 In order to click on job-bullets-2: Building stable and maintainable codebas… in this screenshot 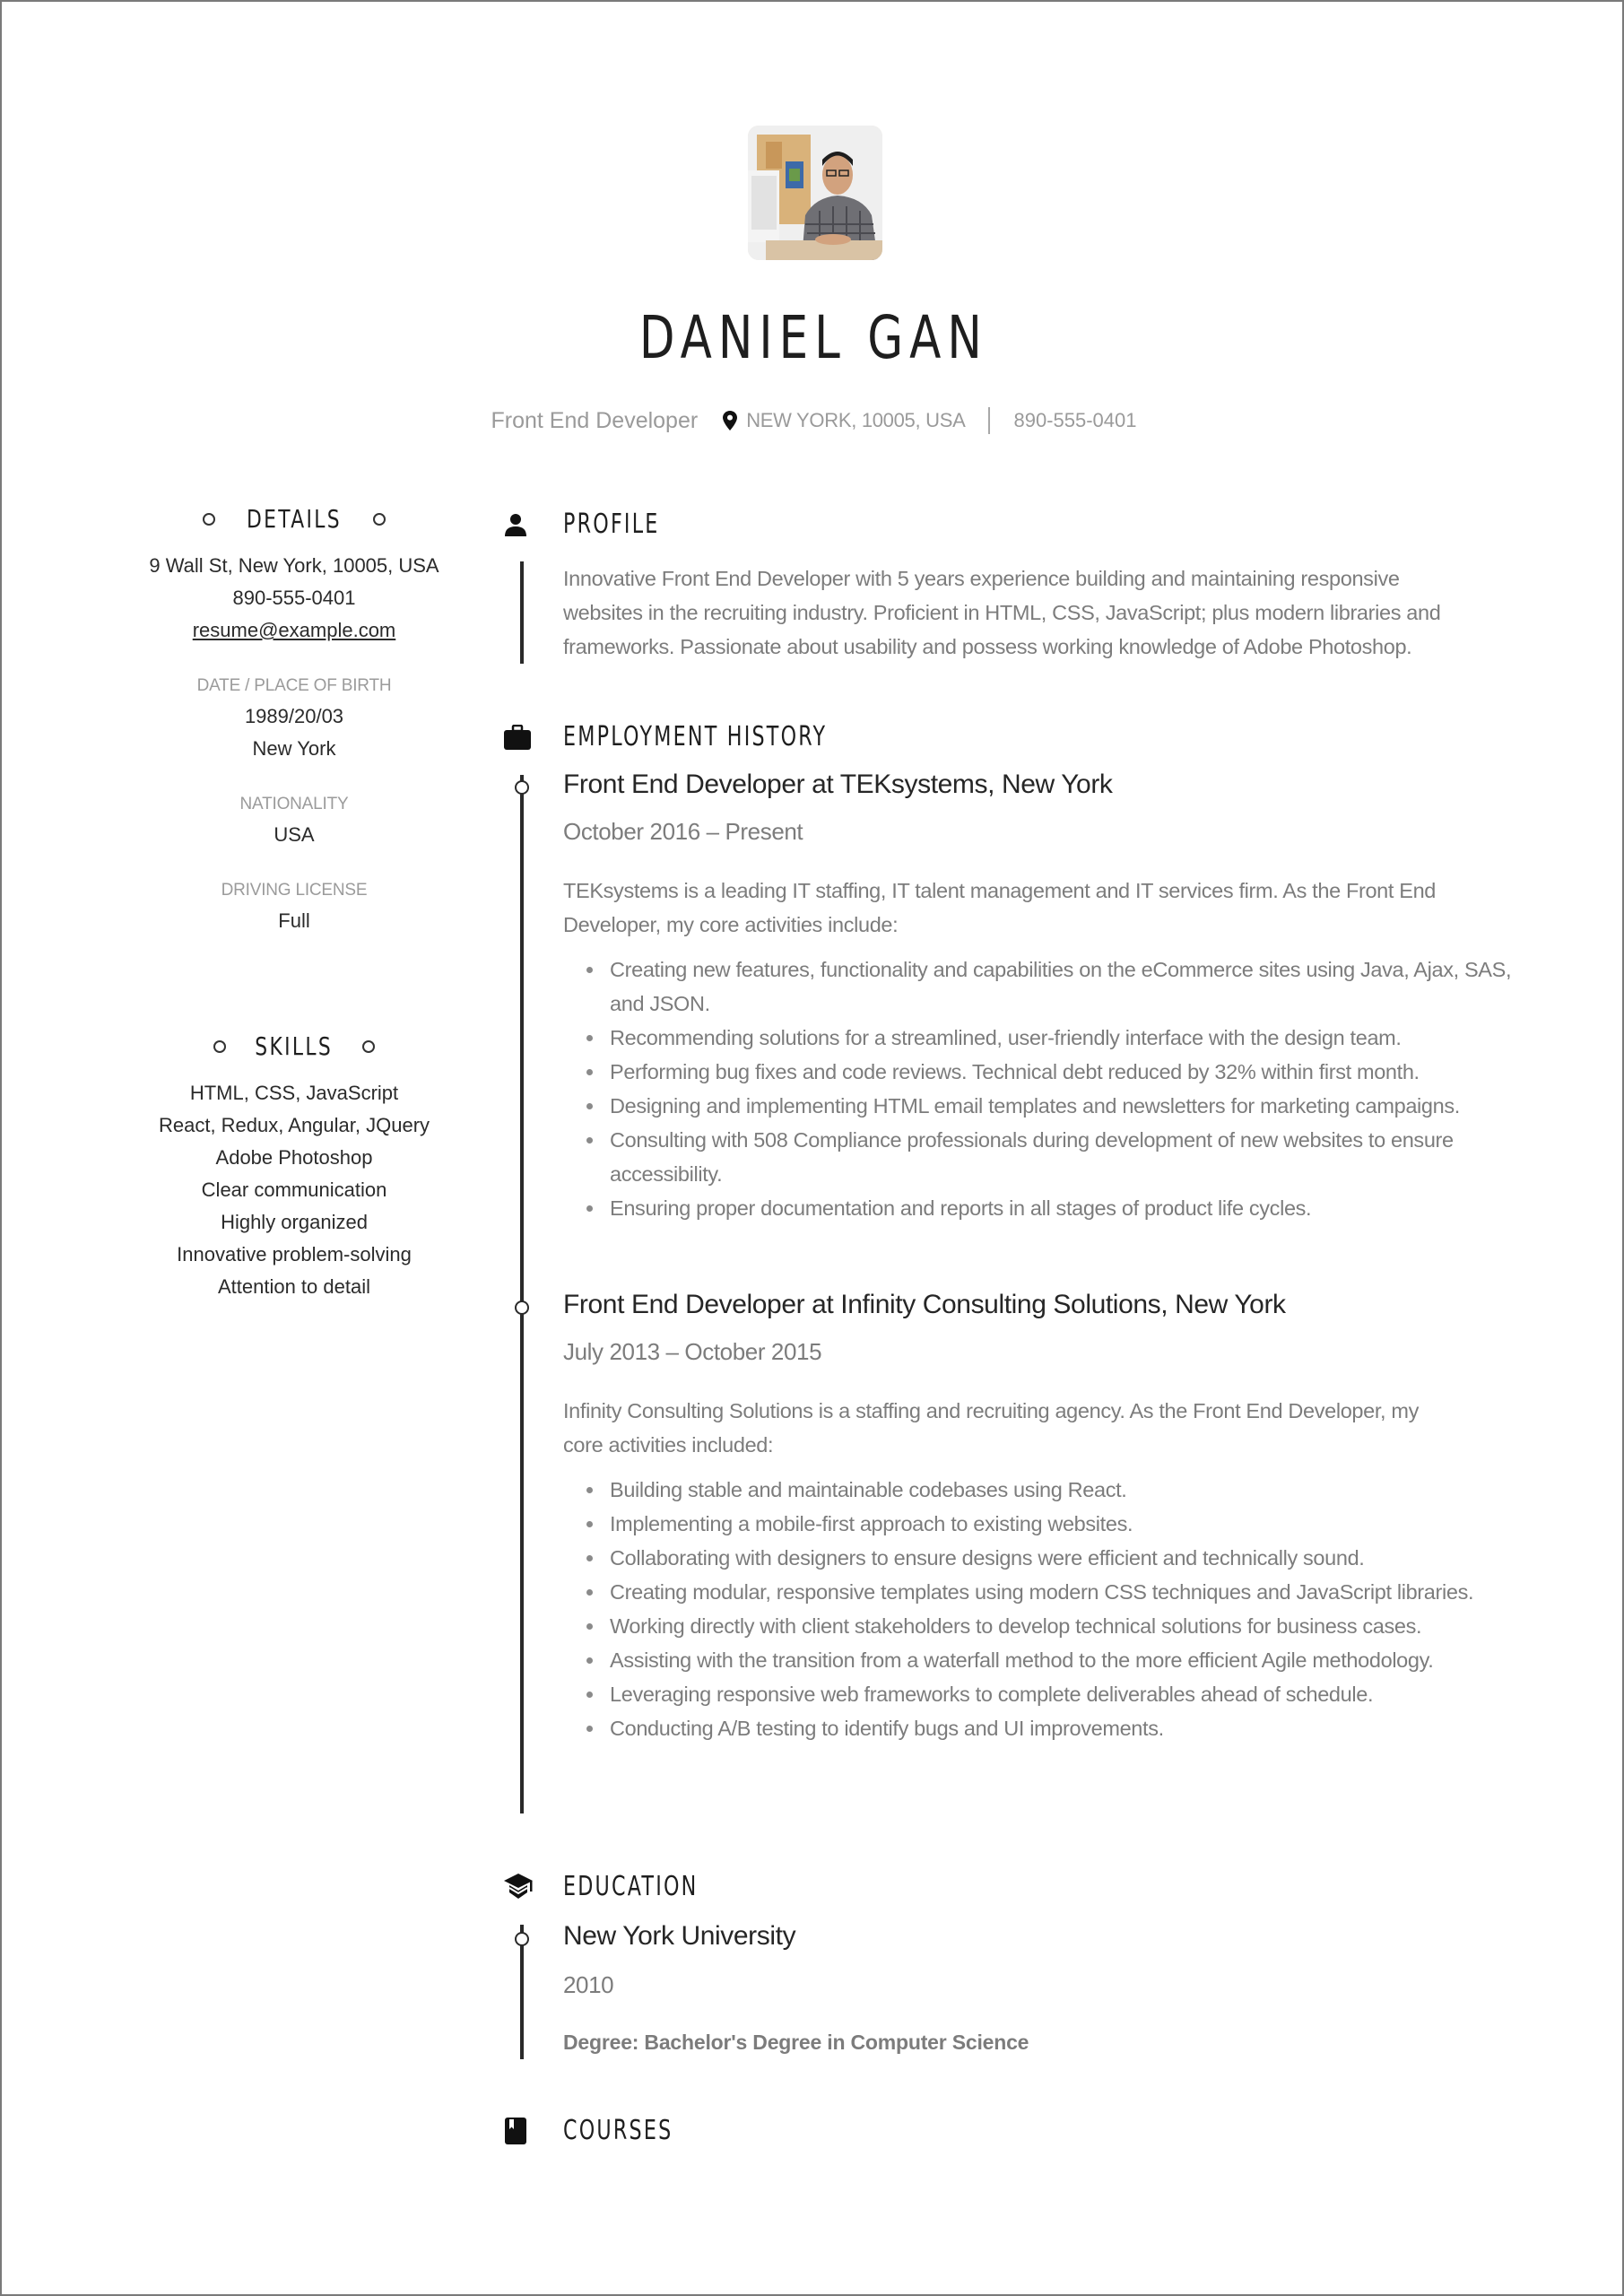, I will do `click(1052, 1609)`.